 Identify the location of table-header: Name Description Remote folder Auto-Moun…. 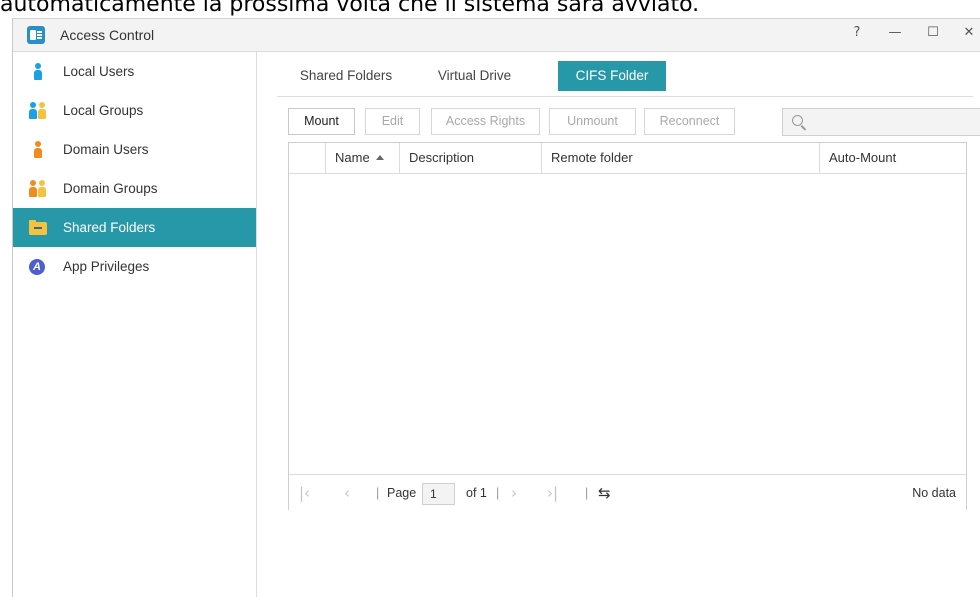
(627, 158).